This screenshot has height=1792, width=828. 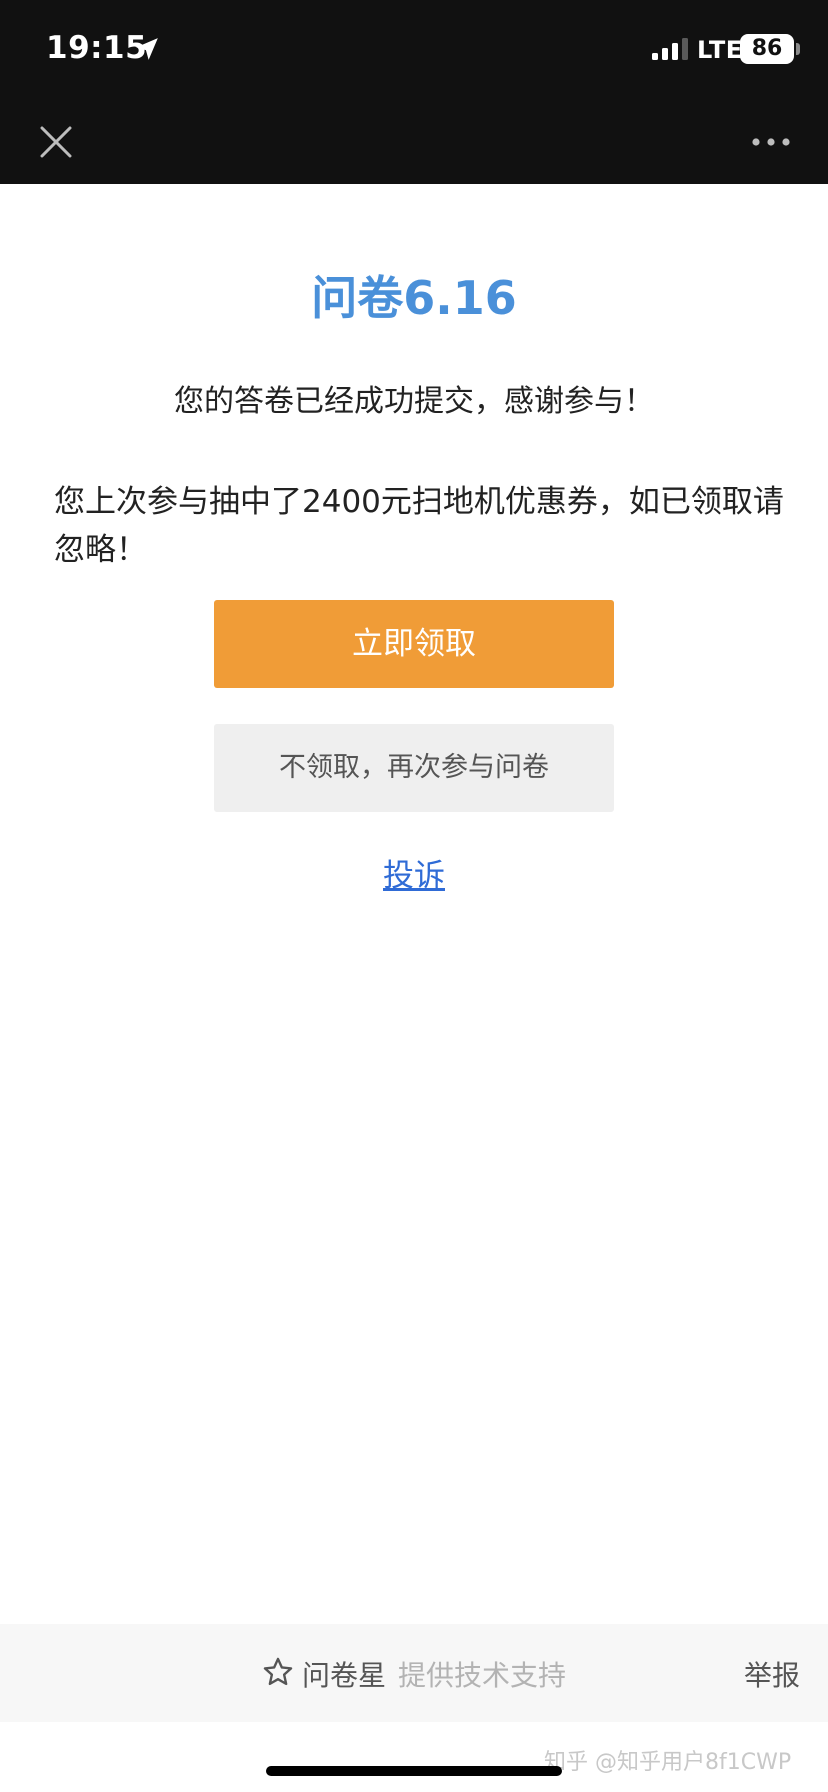 What do you see at coordinates (482, 1675) in the screenshot?
I see `tech-support-text: 提供技术支持` at bounding box center [482, 1675].